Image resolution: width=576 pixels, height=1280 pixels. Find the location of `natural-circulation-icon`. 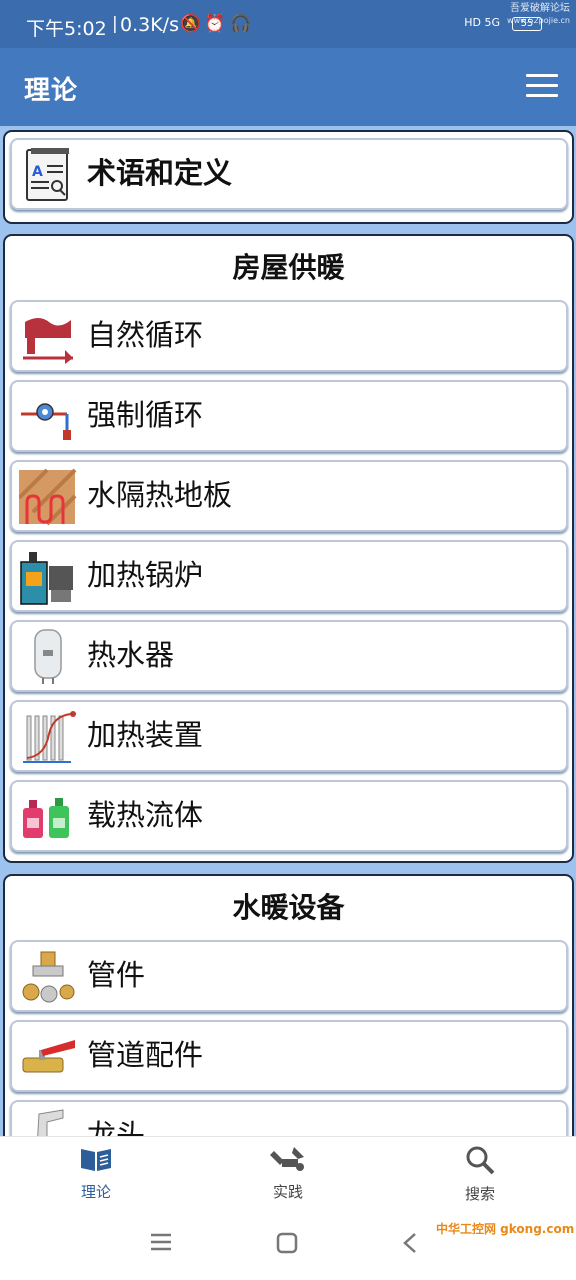

natural-circulation-icon is located at coordinates (48, 337).